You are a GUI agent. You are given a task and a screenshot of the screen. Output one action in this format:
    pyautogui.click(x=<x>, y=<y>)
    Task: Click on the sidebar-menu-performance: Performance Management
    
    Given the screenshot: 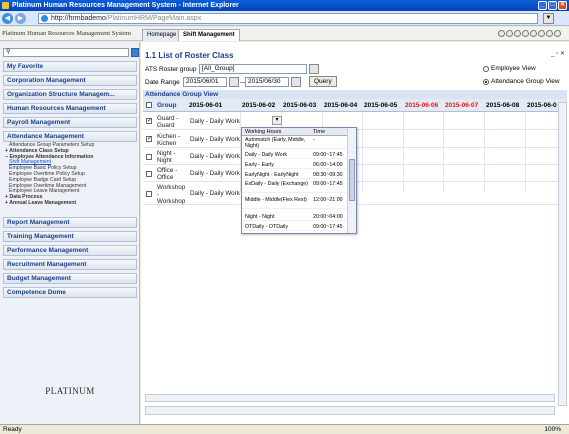 What is the action you would take?
    pyautogui.click(x=70, y=250)
    